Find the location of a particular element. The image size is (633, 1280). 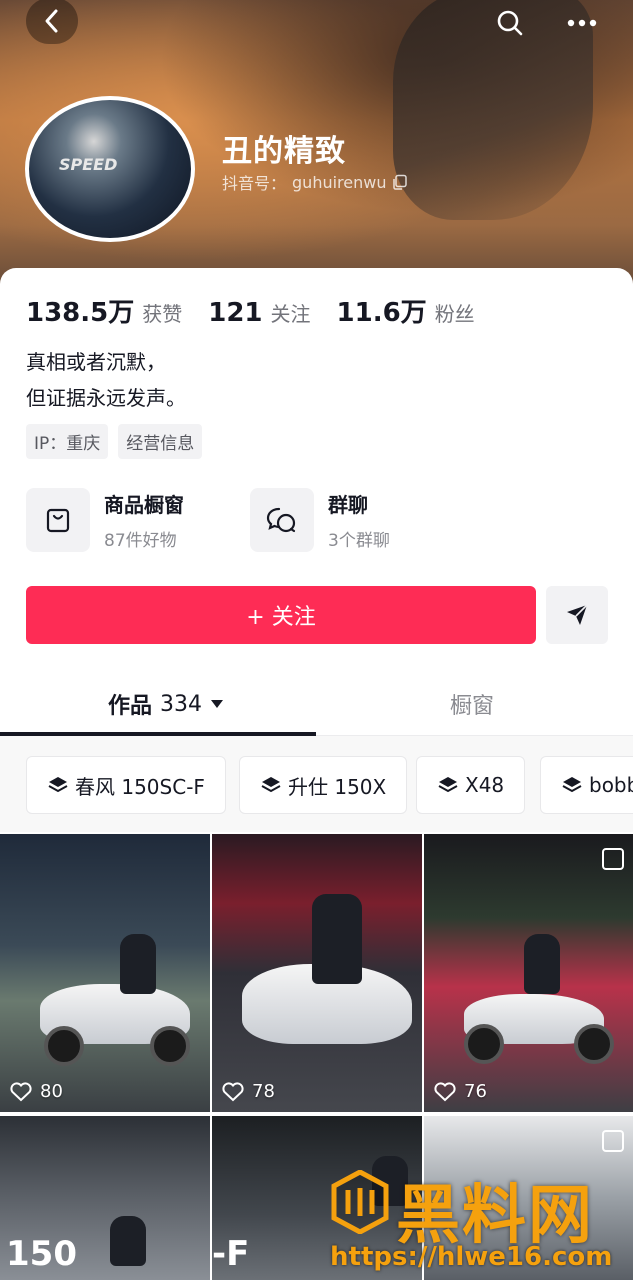

watermark-logo-icon is located at coordinates (360, 1202).